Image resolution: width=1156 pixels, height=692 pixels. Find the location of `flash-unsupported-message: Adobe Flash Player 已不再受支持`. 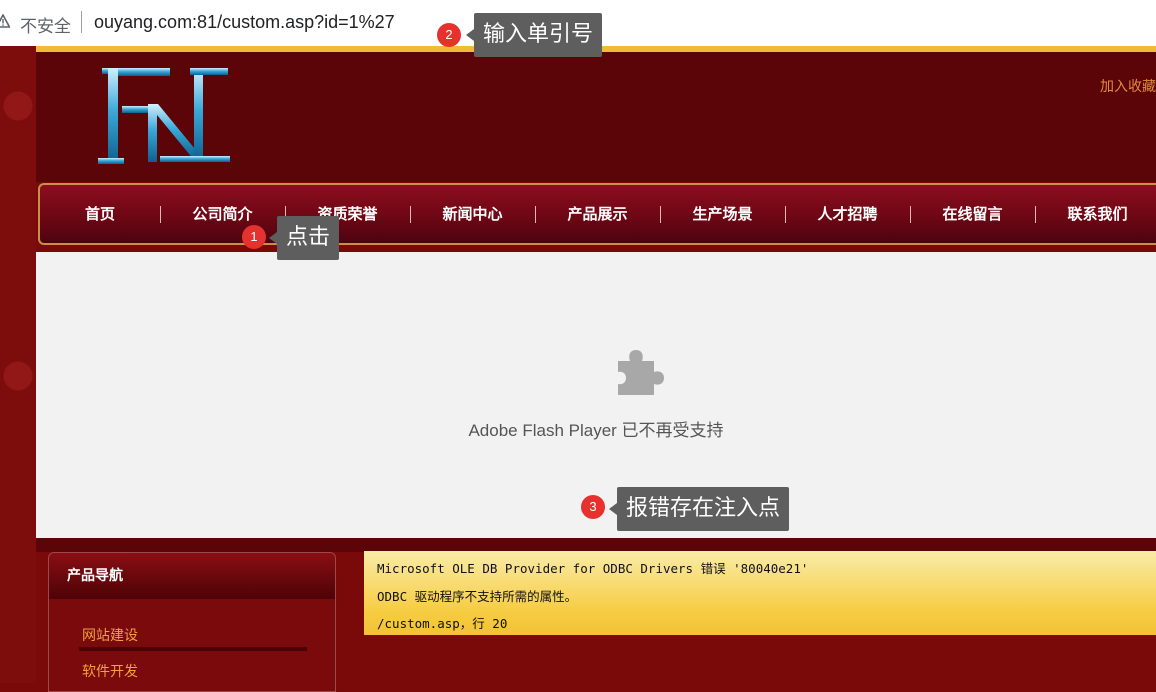

flash-unsupported-message: Adobe Flash Player 已不再受支持 is located at coordinates (596, 430).